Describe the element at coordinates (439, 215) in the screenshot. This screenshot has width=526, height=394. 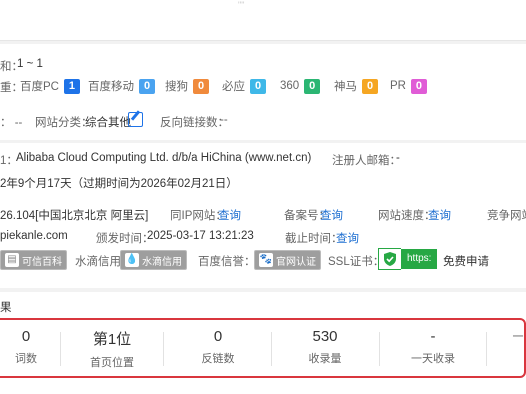
I see `speed-link: 查询` at that location.